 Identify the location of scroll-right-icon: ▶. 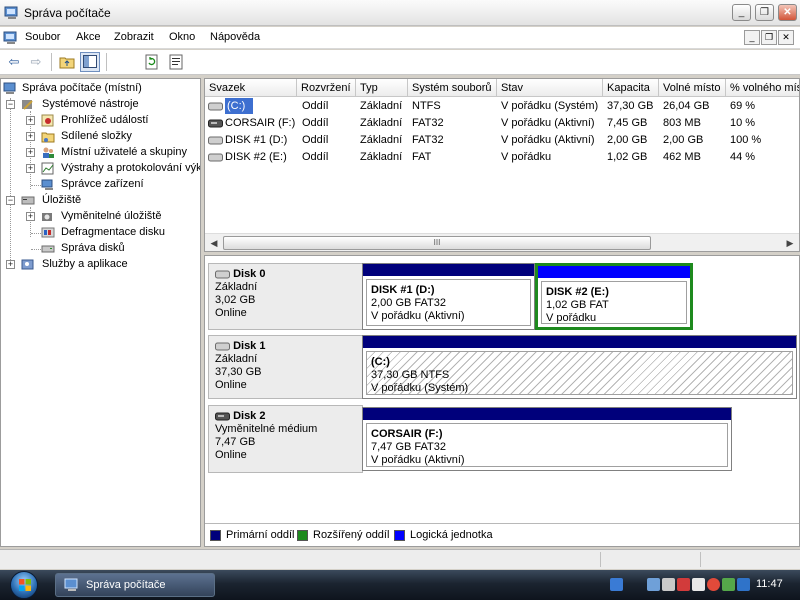
(790, 243).